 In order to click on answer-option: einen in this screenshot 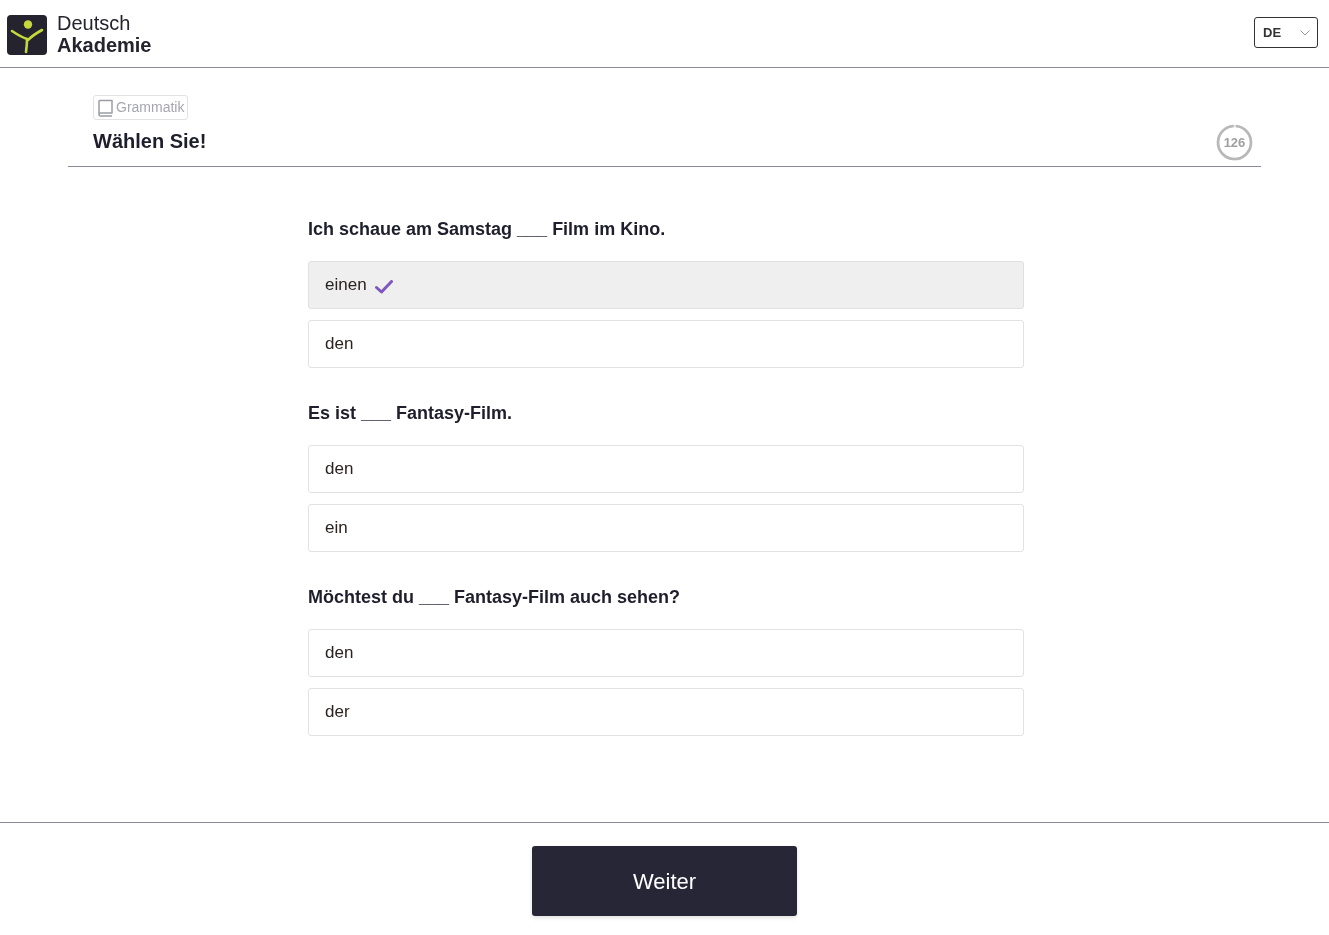, I will do `click(666, 285)`.